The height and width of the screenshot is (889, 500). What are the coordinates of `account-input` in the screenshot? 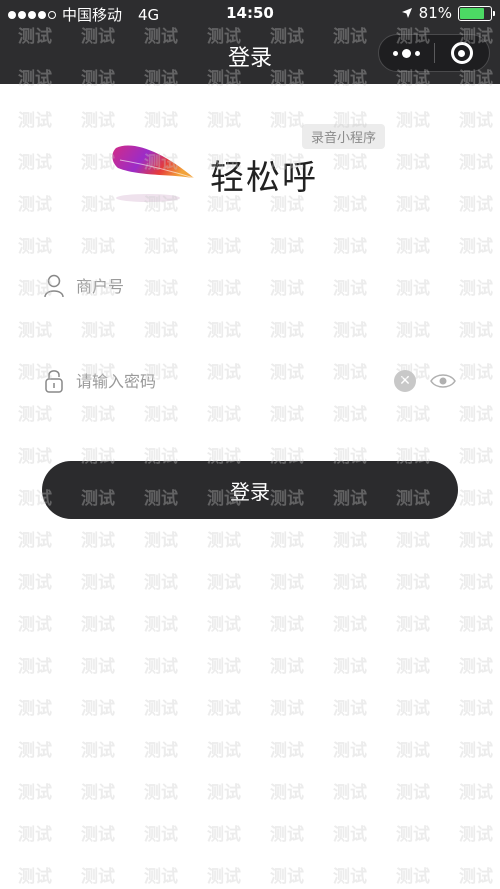 It's located at (266, 286).